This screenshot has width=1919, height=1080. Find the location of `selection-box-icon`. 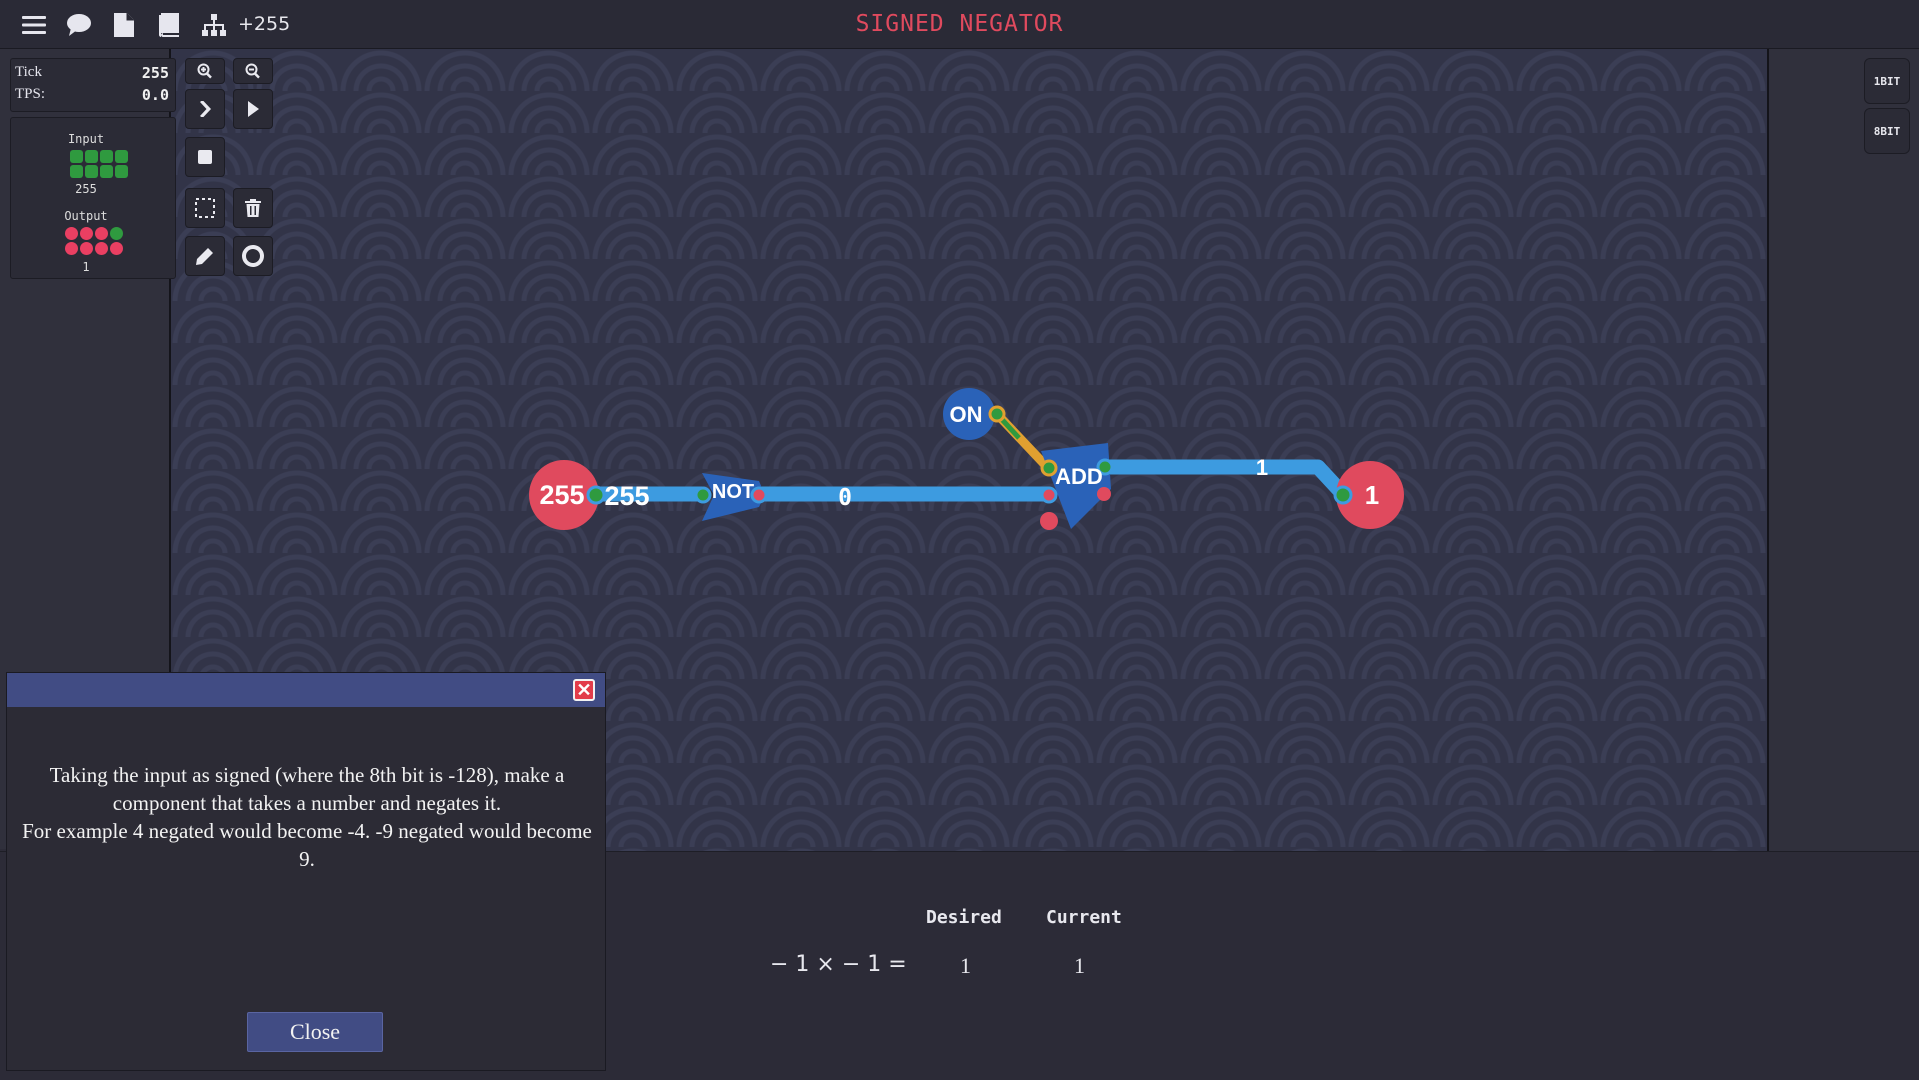

selection-box-icon is located at coordinates (205, 208).